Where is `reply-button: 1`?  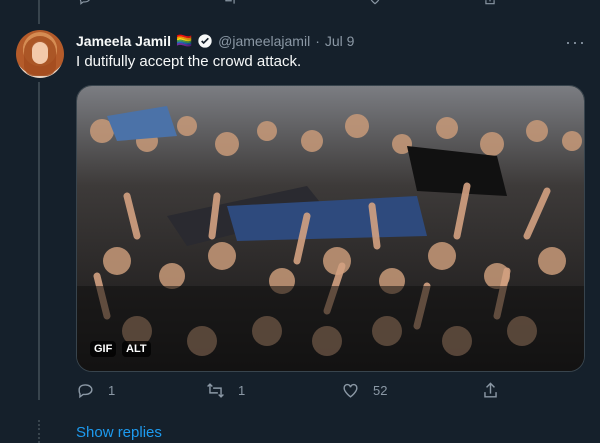 reply-button: 1 is located at coordinates (95, 390).